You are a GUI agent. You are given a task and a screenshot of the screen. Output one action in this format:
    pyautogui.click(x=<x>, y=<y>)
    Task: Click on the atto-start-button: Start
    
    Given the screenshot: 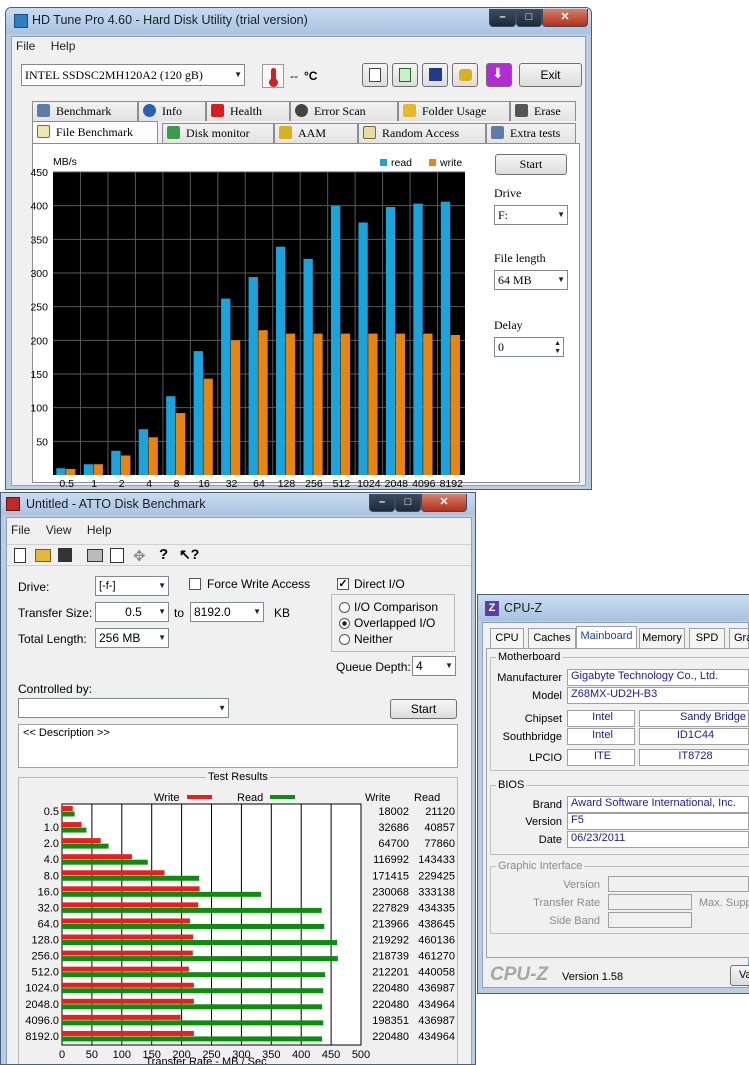 What is the action you would take?
    pyautogui.click(x=423, y=709)
    